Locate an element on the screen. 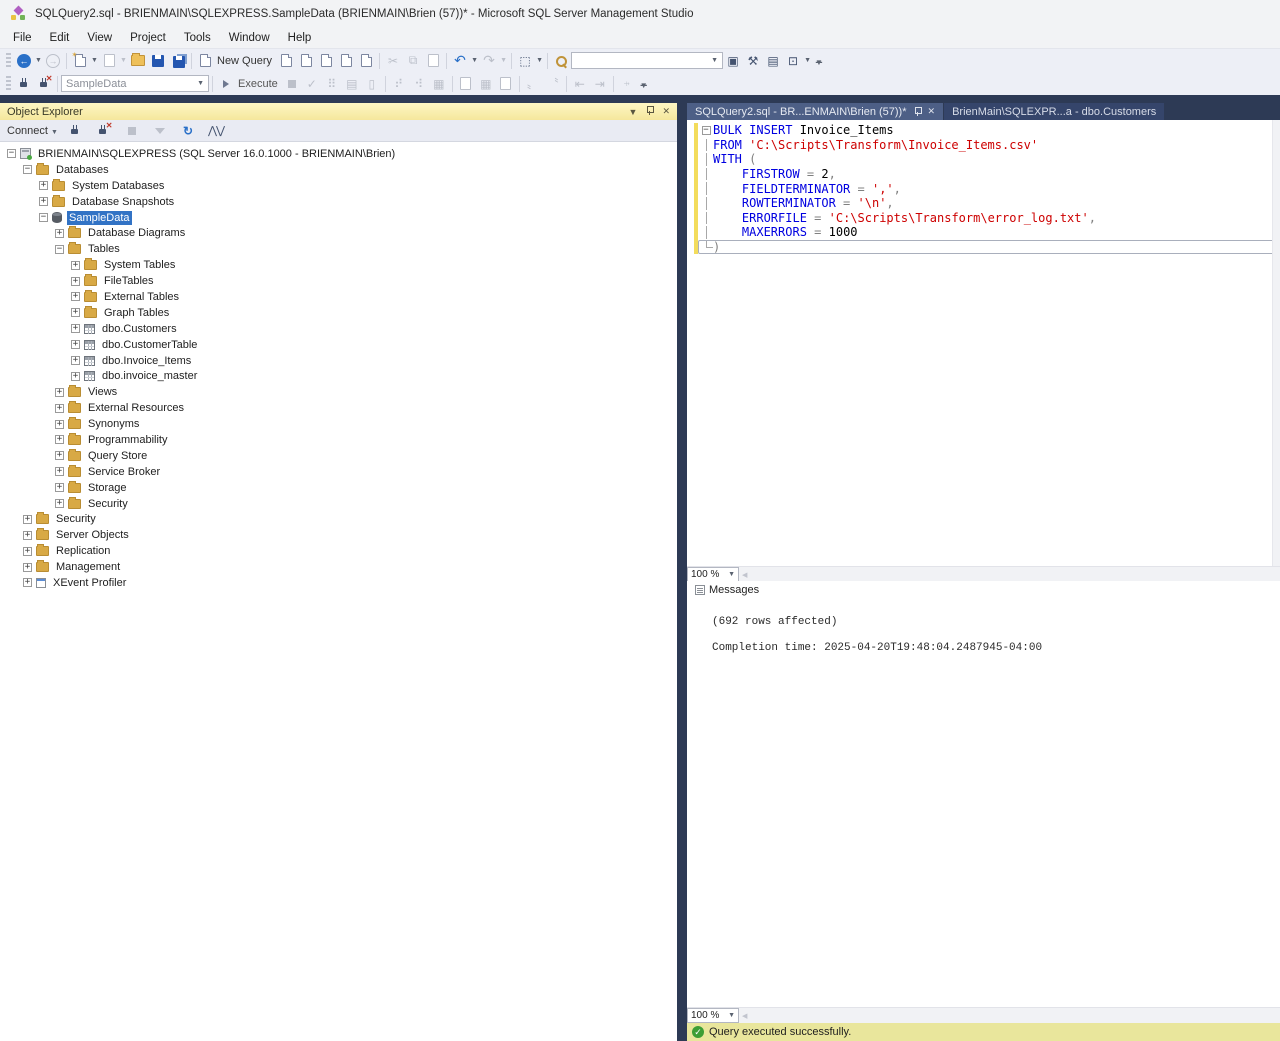  properties-window-icon: ▣ is located at coordinates (733, 61).